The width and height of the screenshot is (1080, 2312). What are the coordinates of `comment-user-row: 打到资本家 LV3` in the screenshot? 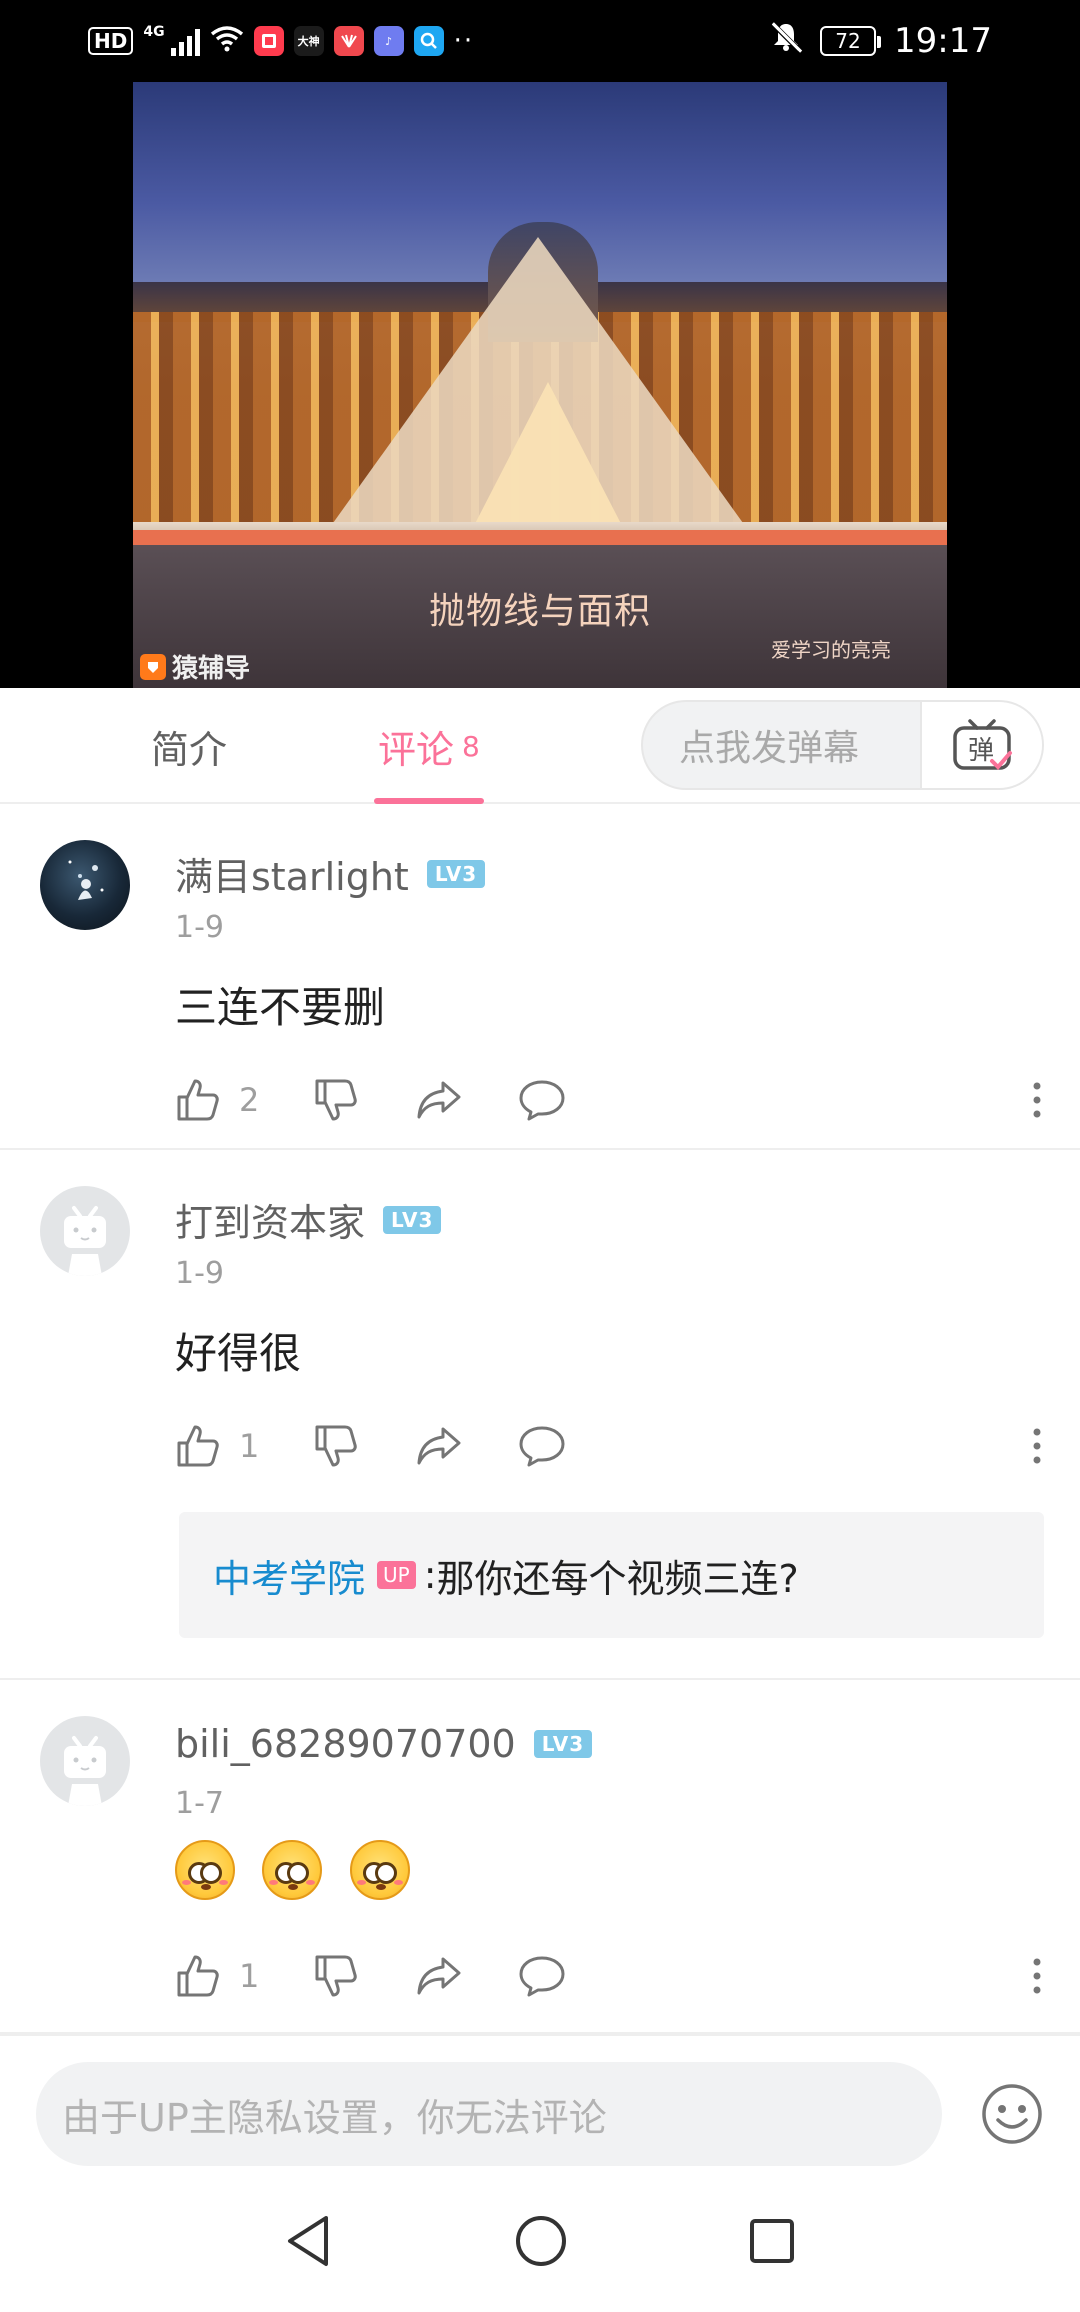 It's located at (308, 1219).